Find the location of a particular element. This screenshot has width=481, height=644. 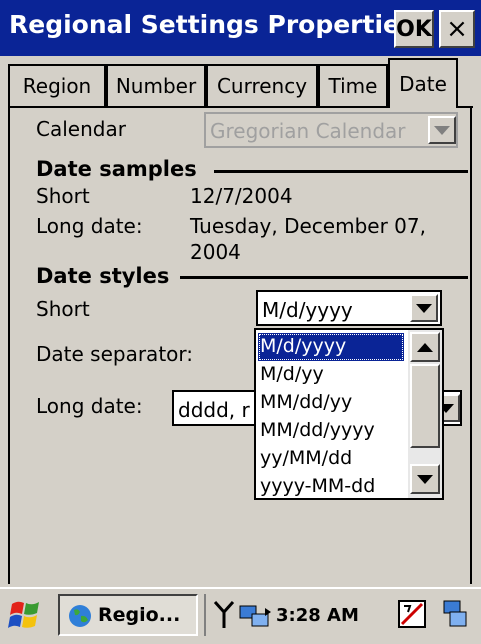

long-style-value: dddd, r is located at coordinates (214, 410).